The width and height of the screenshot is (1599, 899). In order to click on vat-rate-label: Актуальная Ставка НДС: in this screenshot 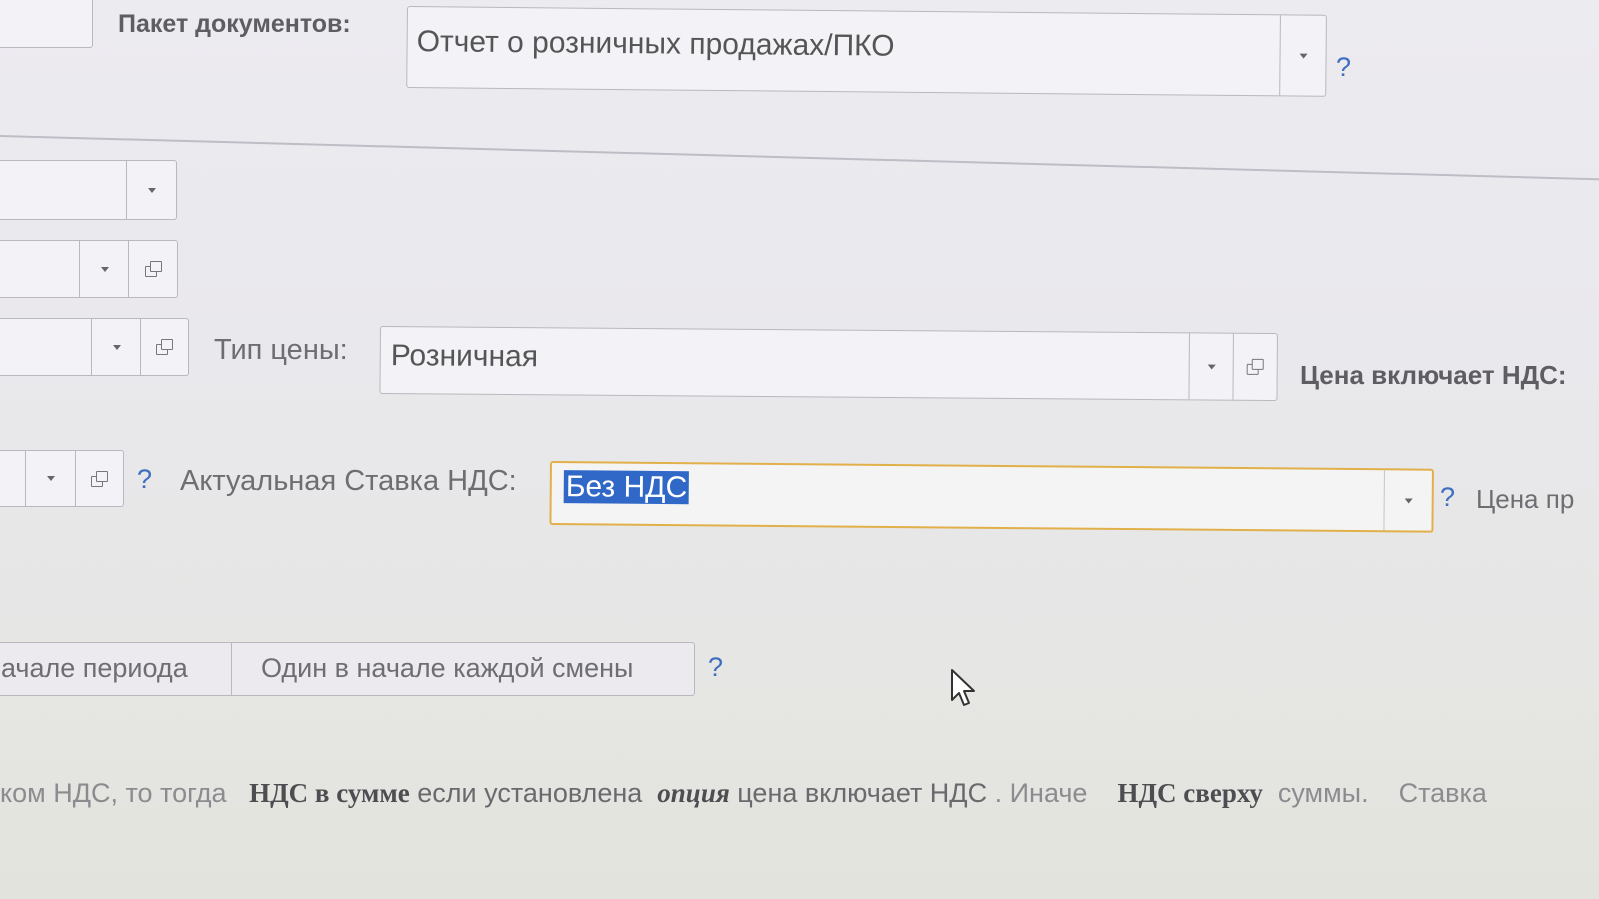, I will do `click(348, 481)`.